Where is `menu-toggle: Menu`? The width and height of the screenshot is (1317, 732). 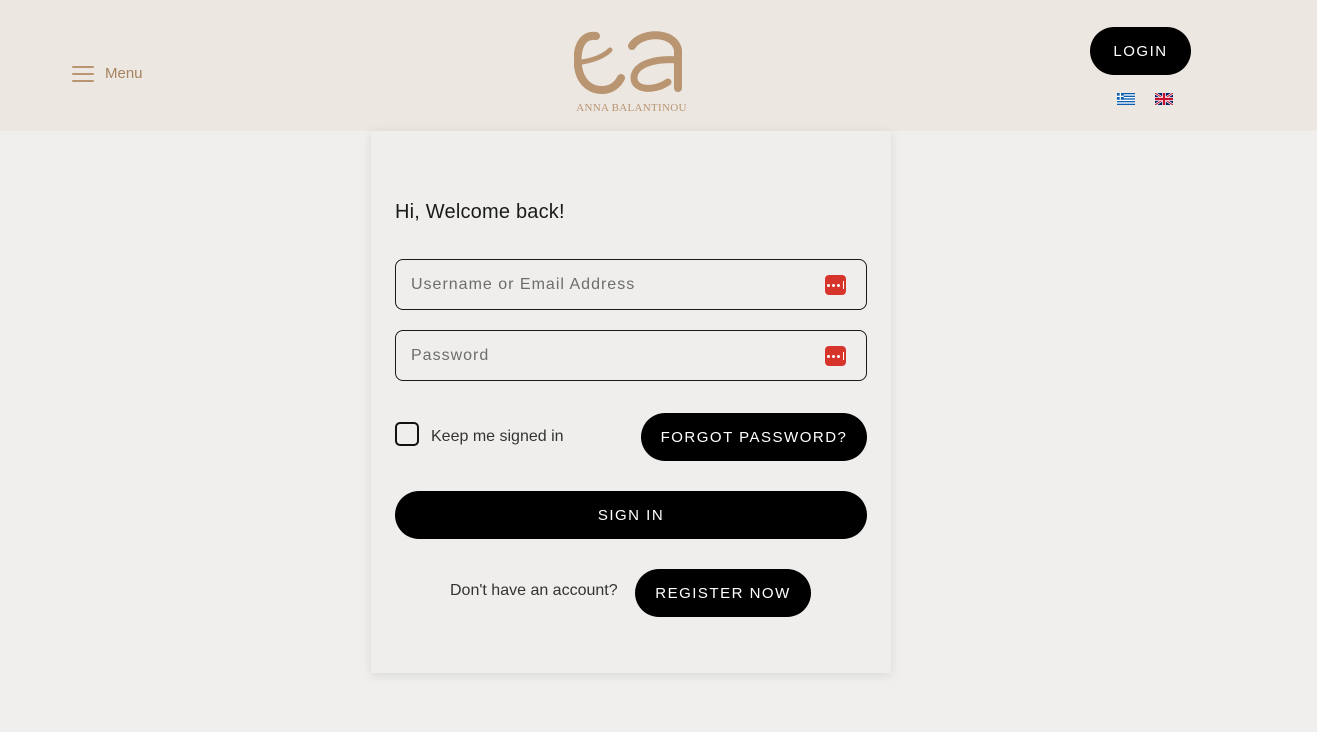 menu-toggle: Menu is located at coordinates (107, 74).